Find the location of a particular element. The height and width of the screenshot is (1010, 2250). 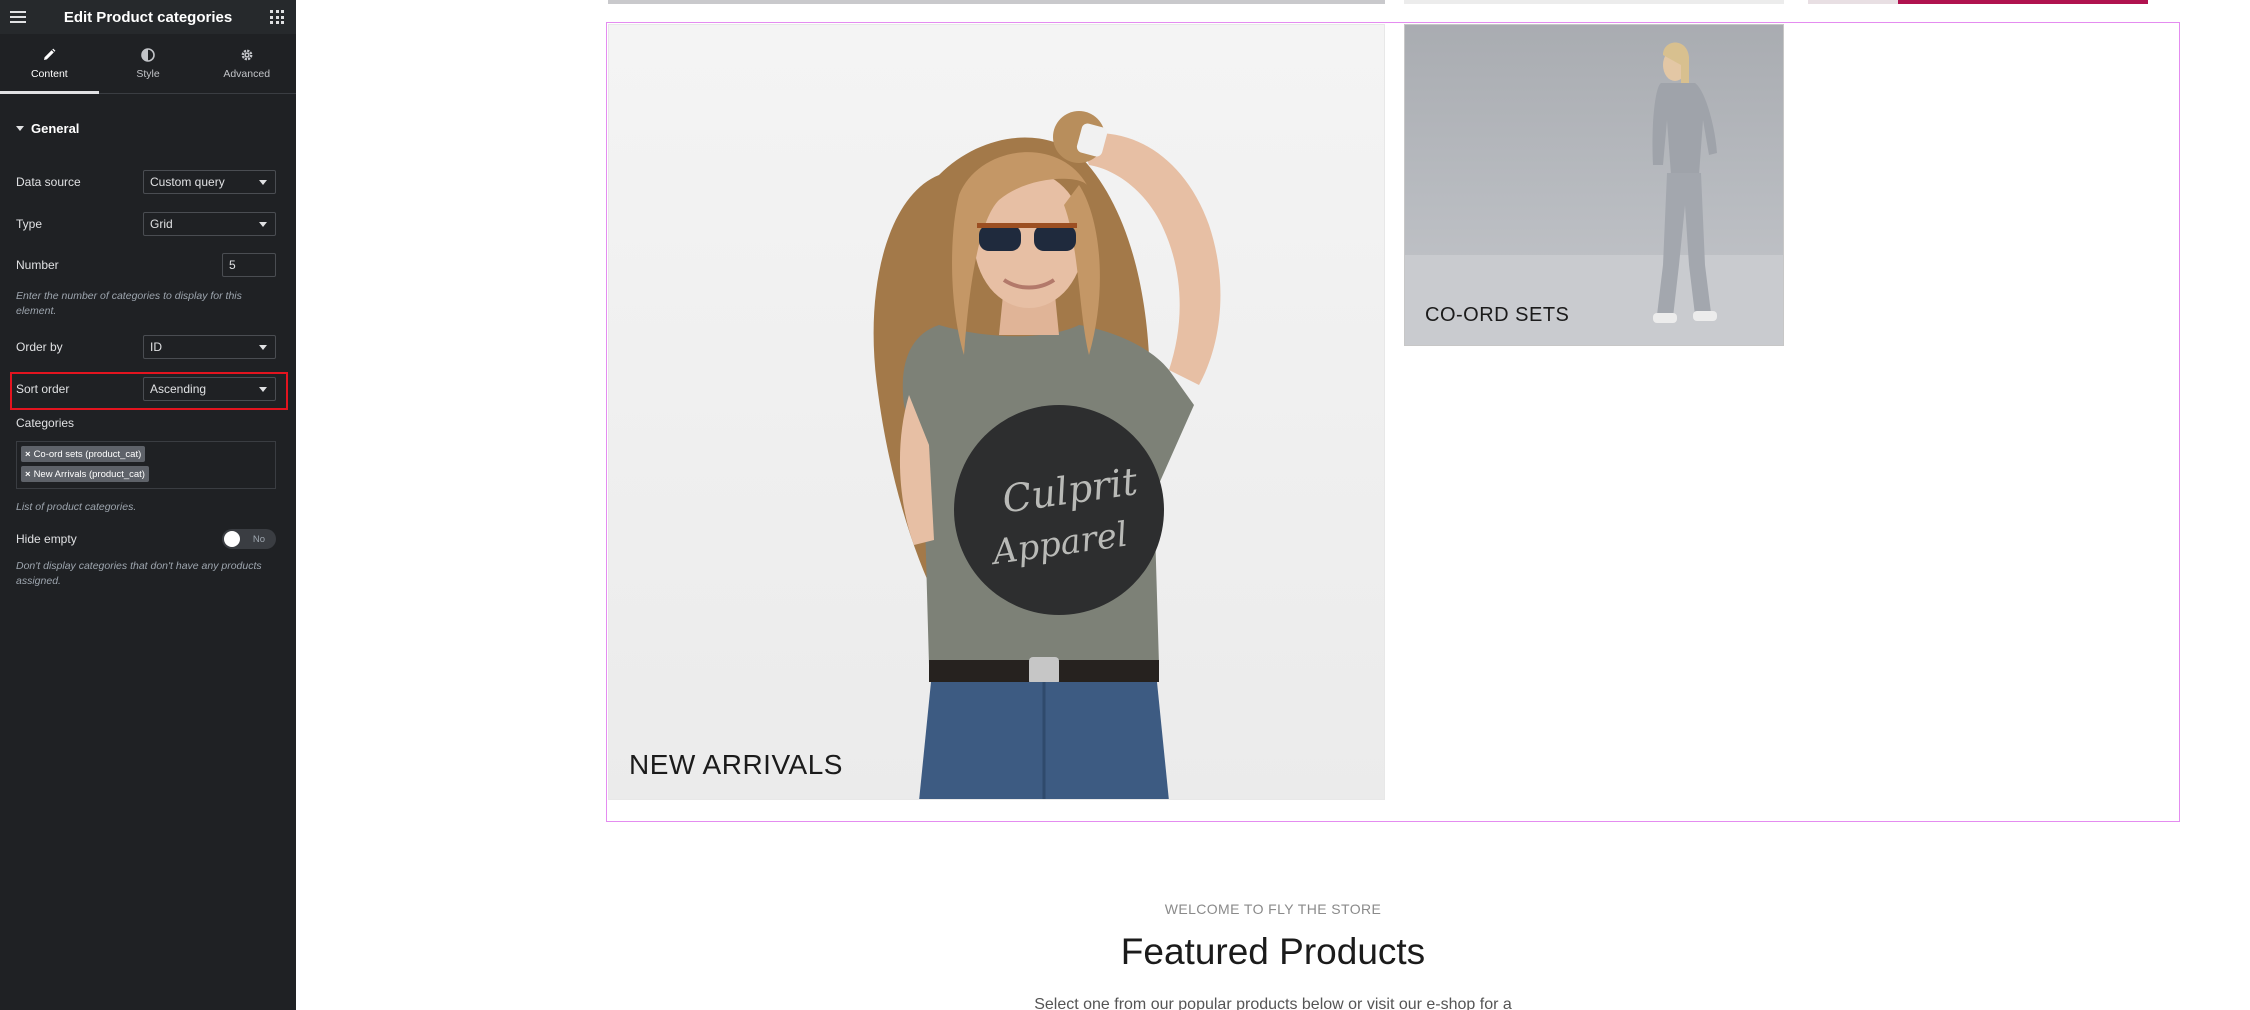

panel-title: Edit Product categories is located at coordinates (148, 17).